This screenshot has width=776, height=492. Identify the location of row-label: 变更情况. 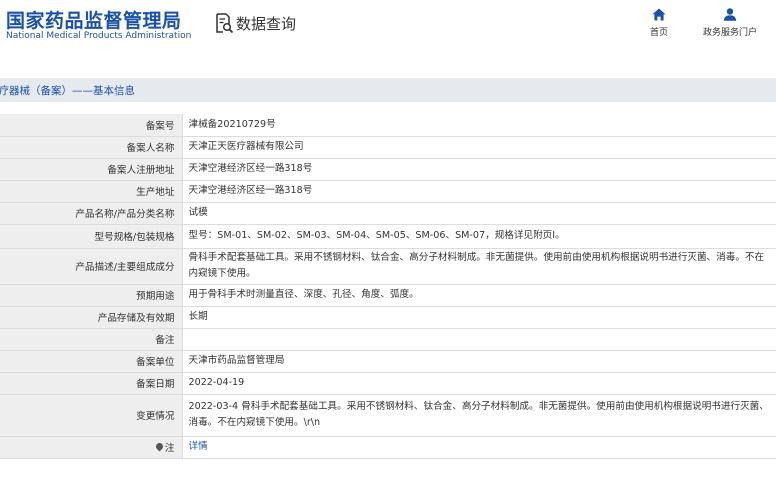
(91, 415).